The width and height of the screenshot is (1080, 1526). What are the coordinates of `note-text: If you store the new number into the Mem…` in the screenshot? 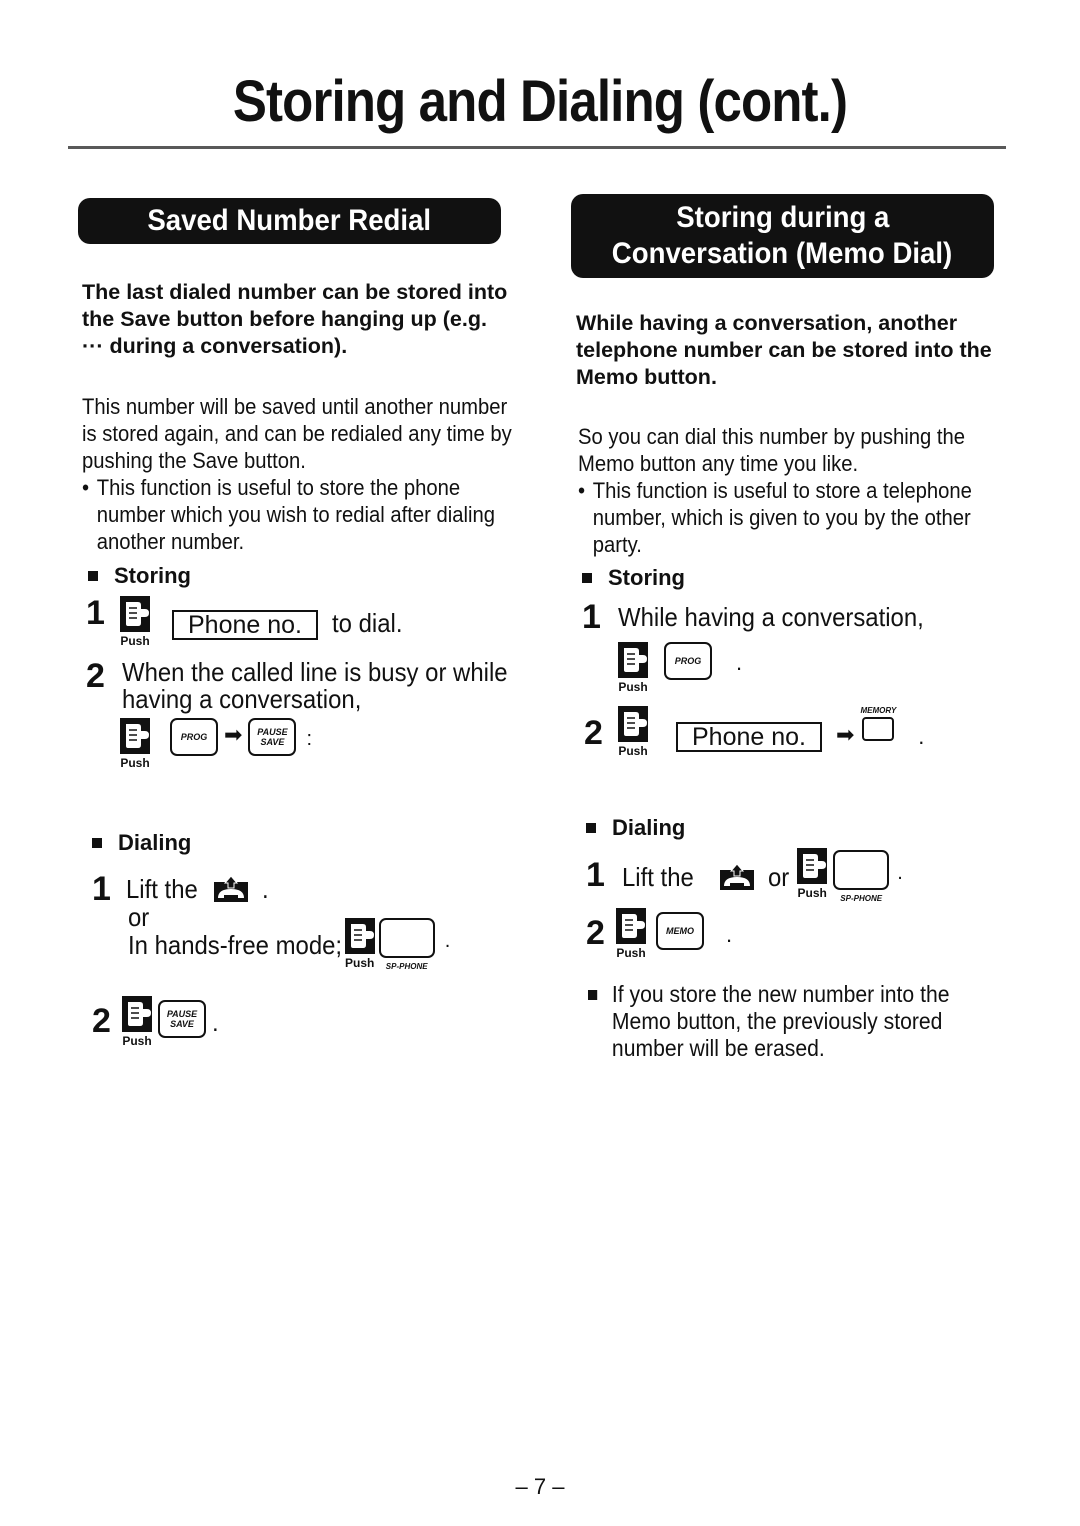 It's located at (780, 1021).